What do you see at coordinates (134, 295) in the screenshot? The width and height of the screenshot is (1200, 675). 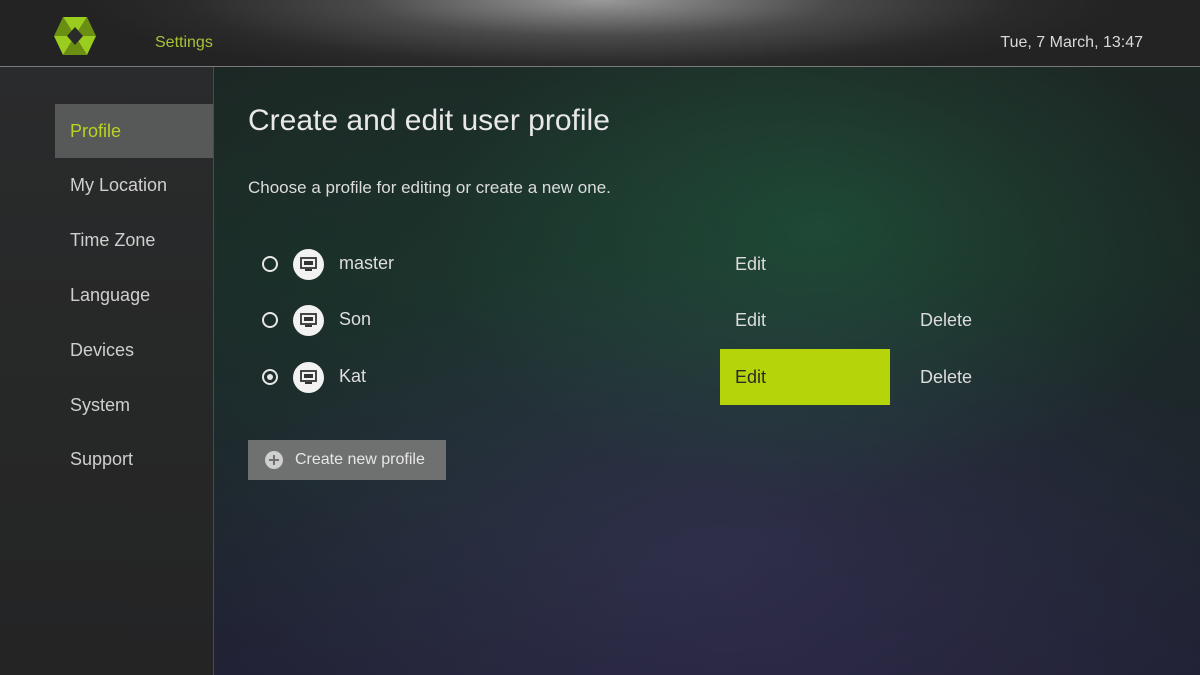 I see `sidebar-item-language: Language` at bounding box center [134, 295].